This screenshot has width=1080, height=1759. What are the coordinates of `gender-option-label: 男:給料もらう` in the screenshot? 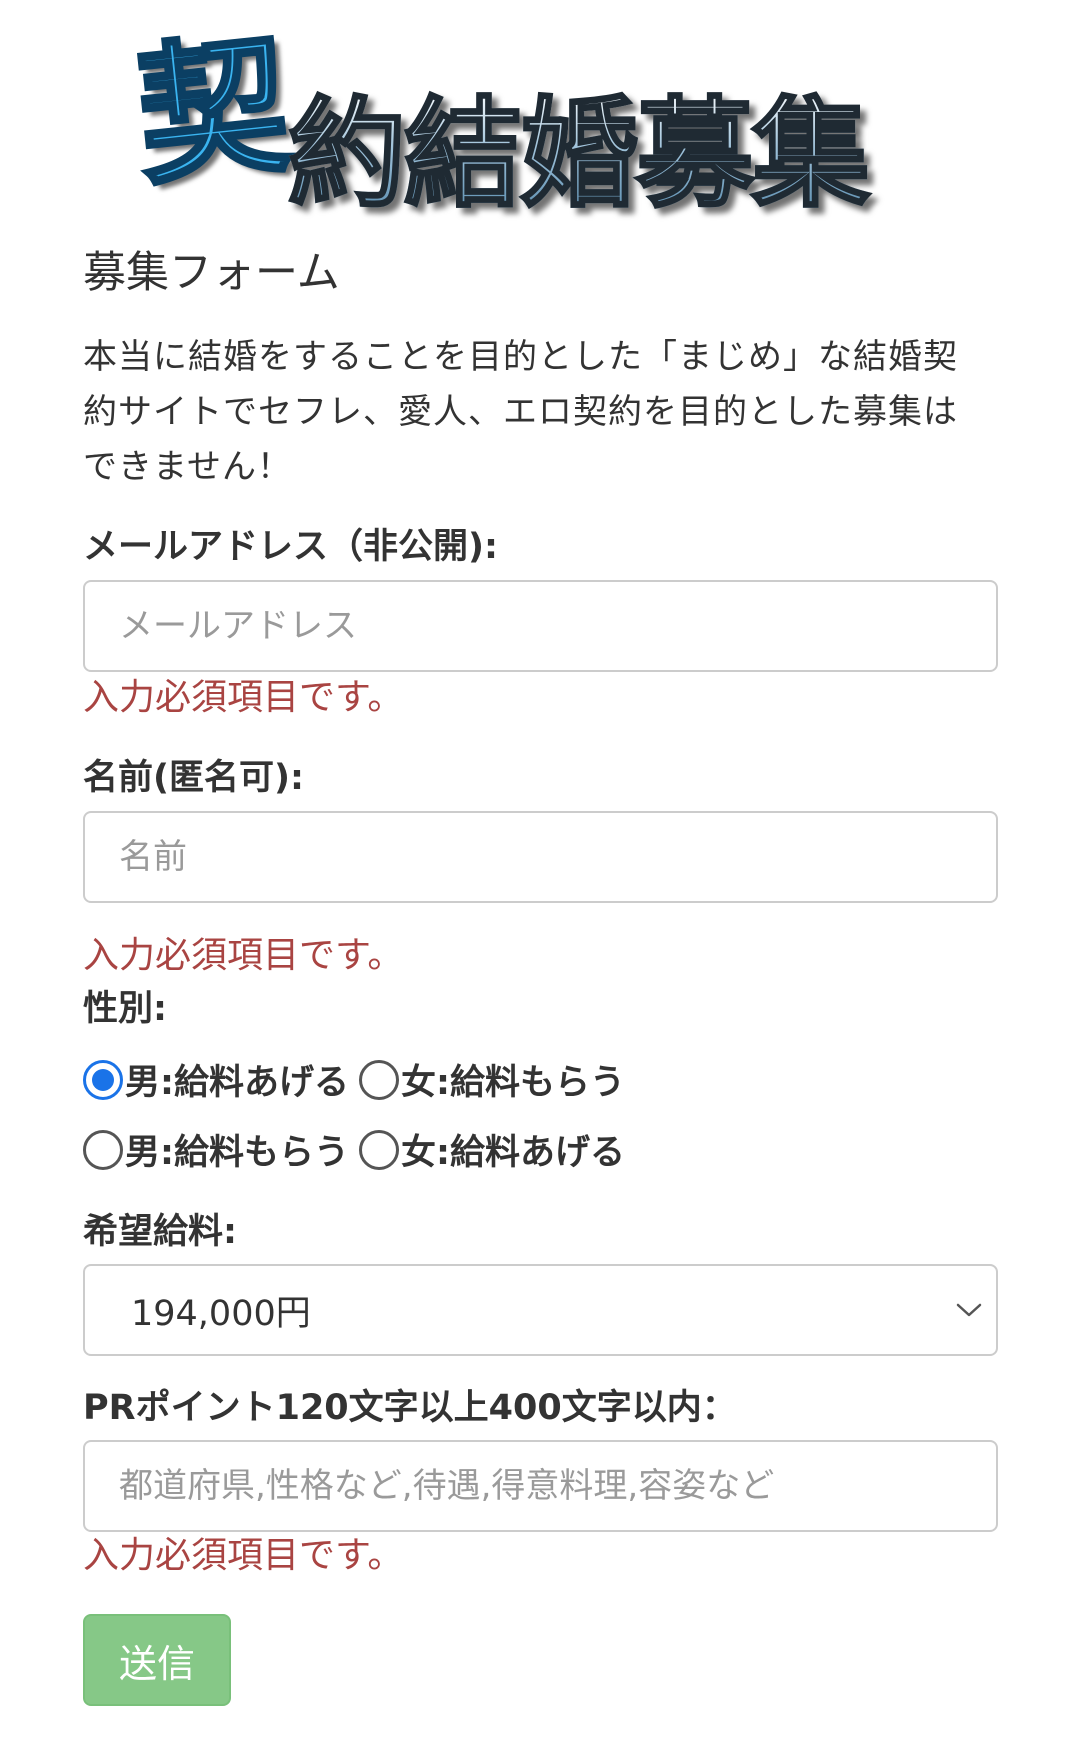 It's located at (237, 1153).